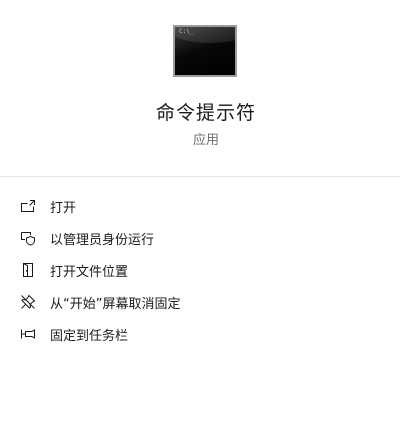  What do you see at coordinates (115, 304) in the screenshot?
I see `menu-item-unpin-from-start-label: 从“开始”屏幕取消固定` at bounding box center [115, 304].